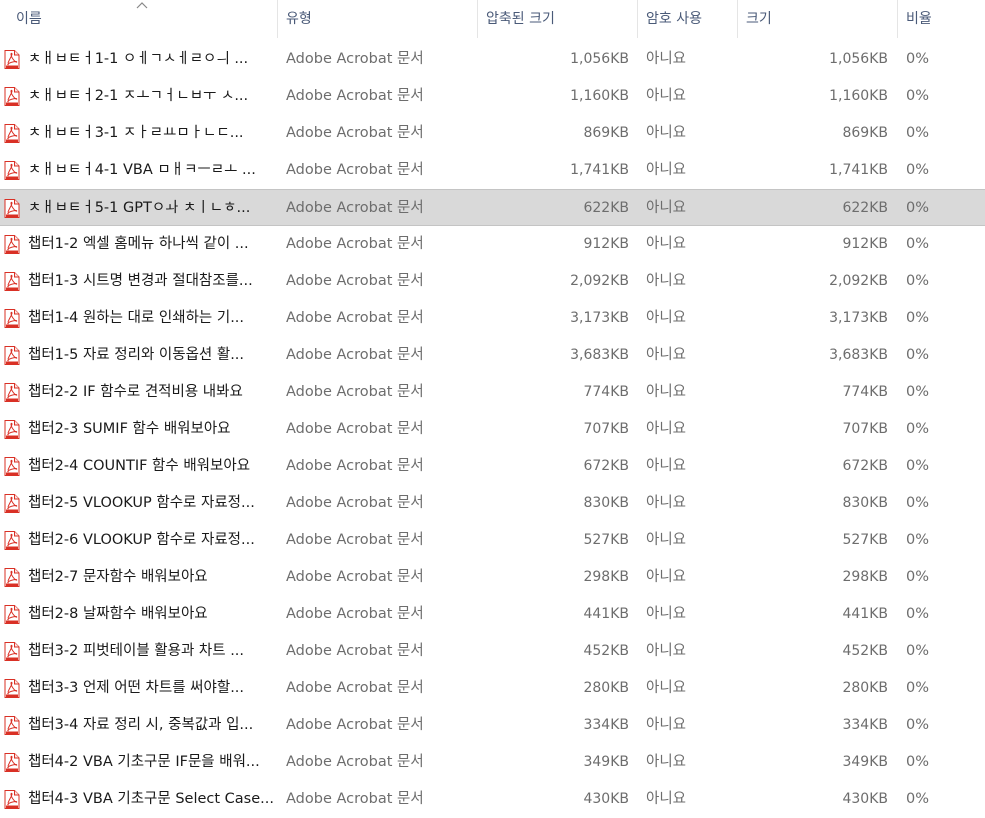 The image size is (985, 818). Describe the element at coordinates (606, 503) in the screenshot. I see `compressed-size: 830KB` at that location.